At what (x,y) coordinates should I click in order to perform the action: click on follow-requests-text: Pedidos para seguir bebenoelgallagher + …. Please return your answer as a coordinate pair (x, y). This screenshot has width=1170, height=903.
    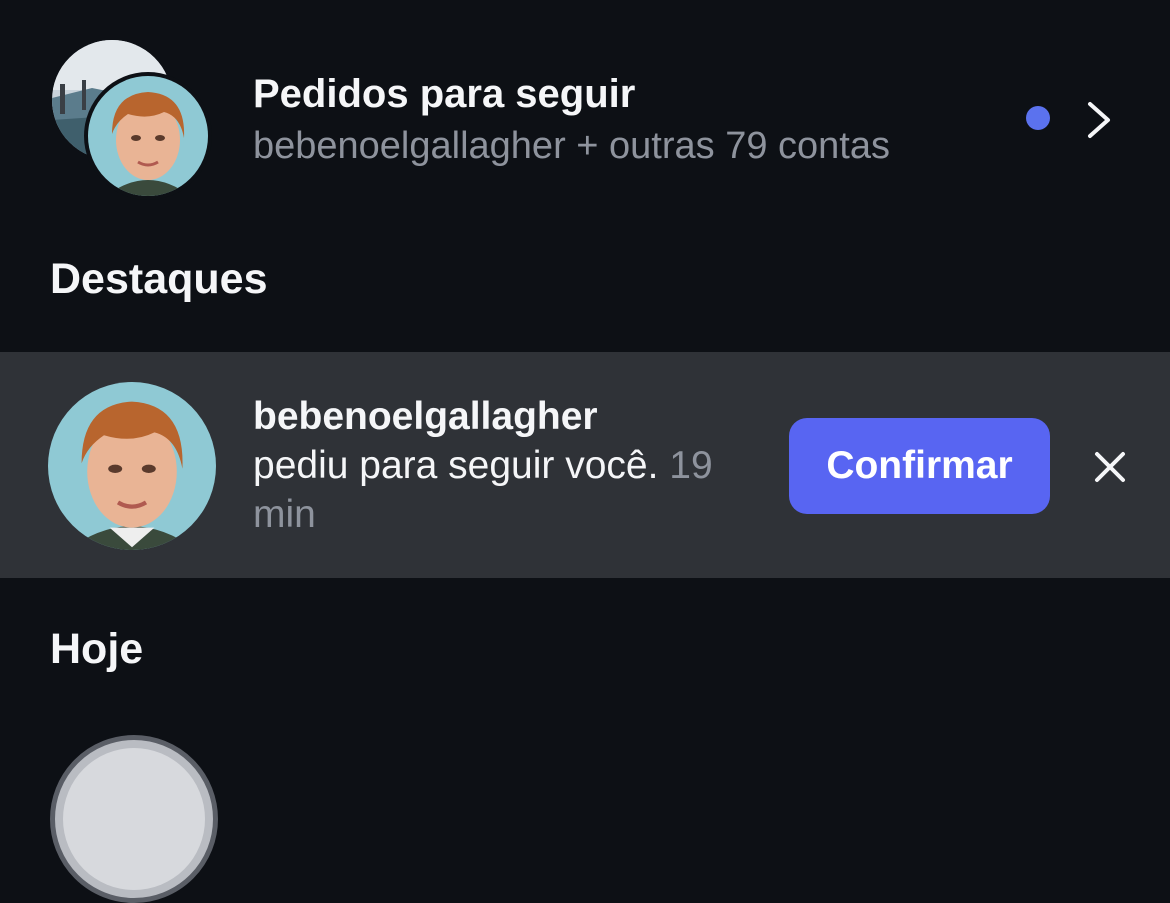
    Looking at the image, I should click on (571, 120).